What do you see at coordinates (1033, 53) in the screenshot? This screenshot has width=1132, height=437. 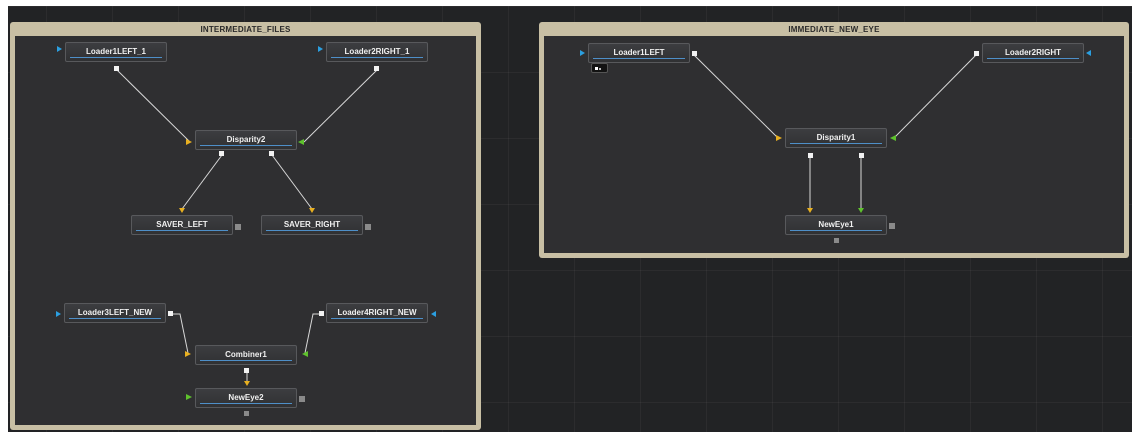 I see `node-loader2-right: Loader2RIGHT` at bounding box center [1033, 53].